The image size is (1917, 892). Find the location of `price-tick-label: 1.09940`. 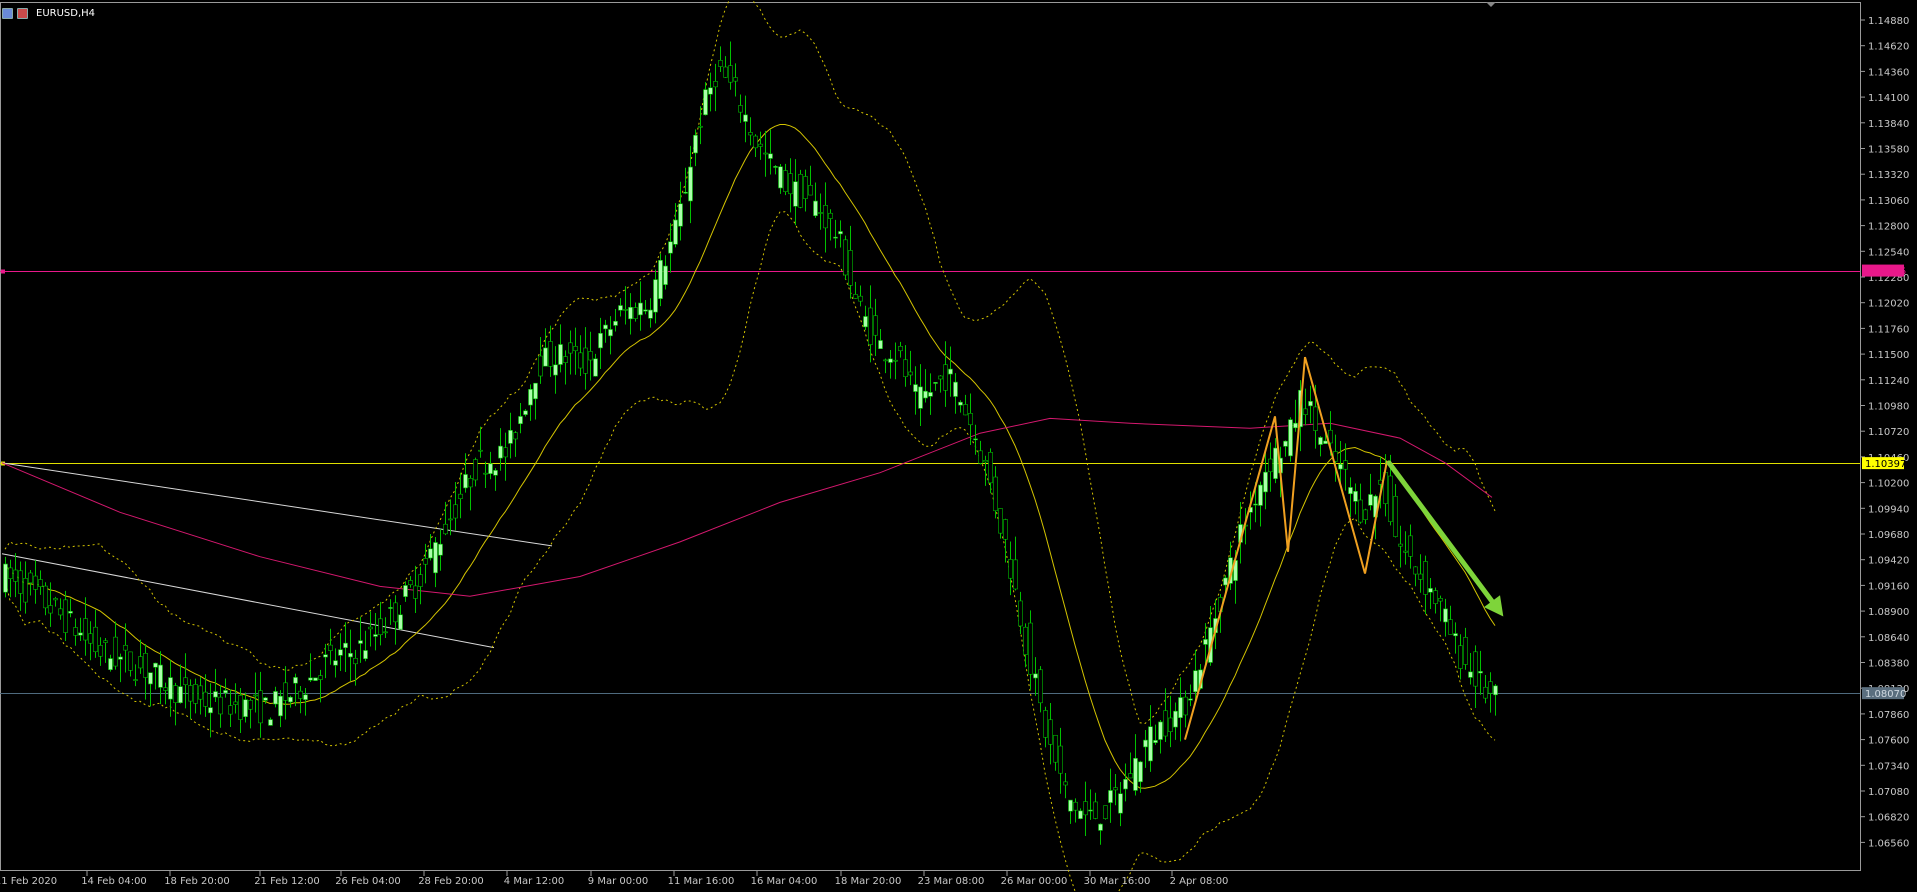

price-tick-label: 1.09940 is located at coordinates (1888, 509).